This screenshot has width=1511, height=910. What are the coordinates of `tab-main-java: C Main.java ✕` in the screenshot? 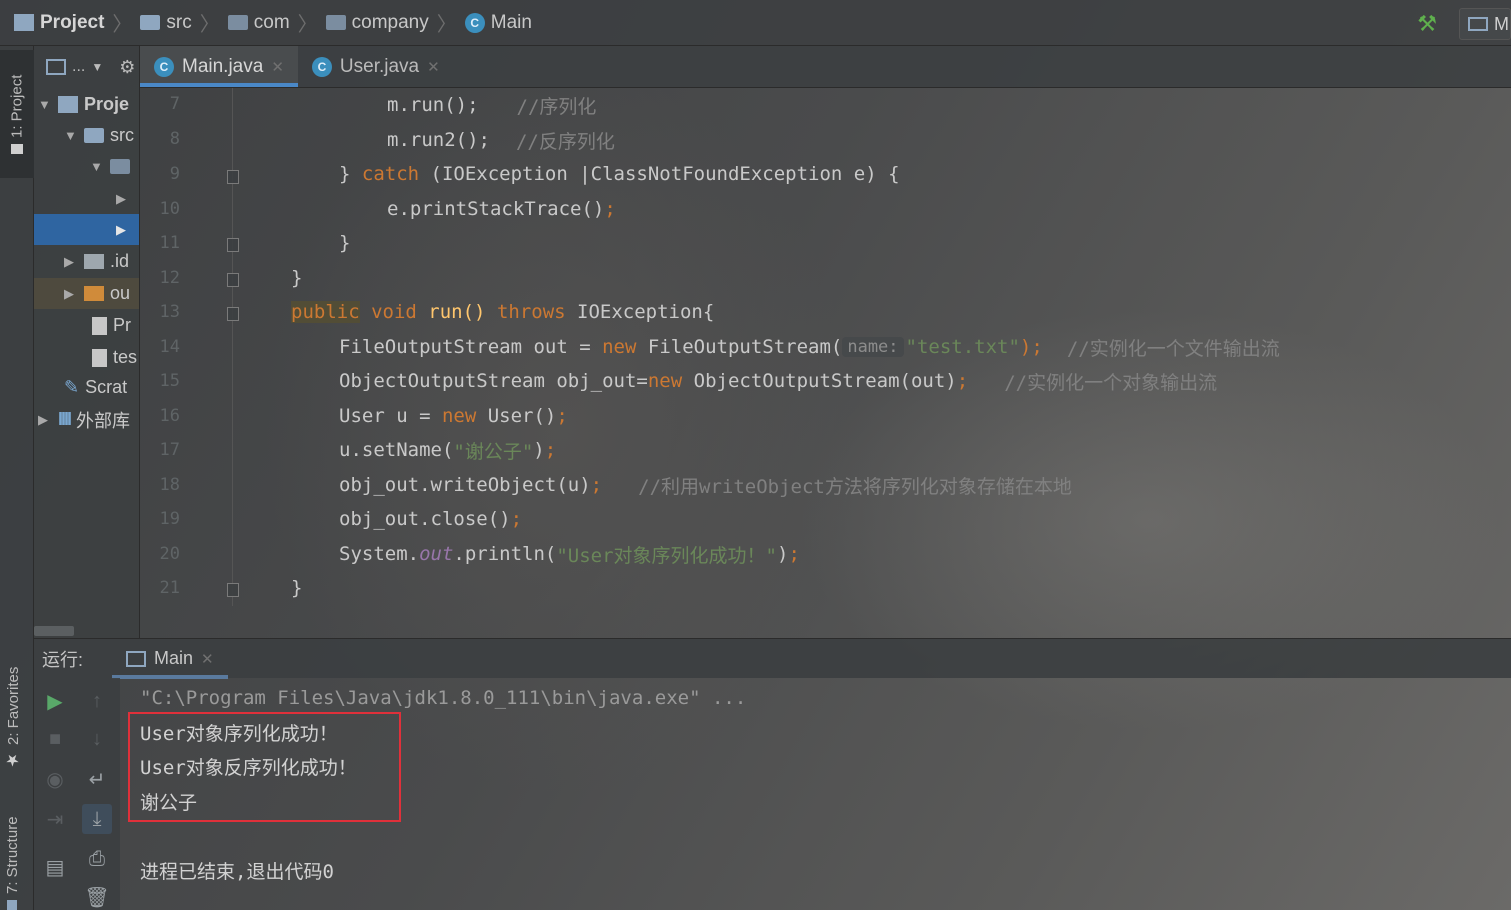 It's located at (219, 66).